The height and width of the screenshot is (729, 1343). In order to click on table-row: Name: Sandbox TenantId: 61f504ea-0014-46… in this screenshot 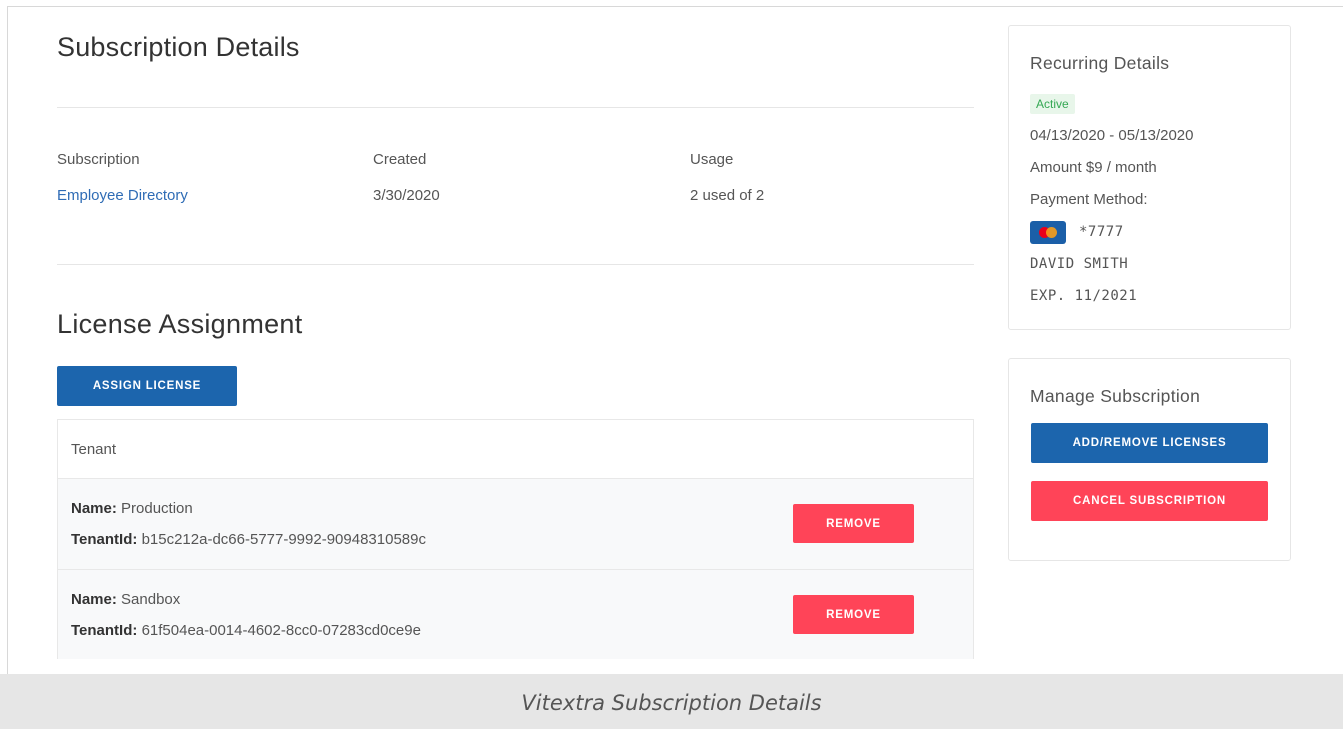, I will do `click(515, 614)`.